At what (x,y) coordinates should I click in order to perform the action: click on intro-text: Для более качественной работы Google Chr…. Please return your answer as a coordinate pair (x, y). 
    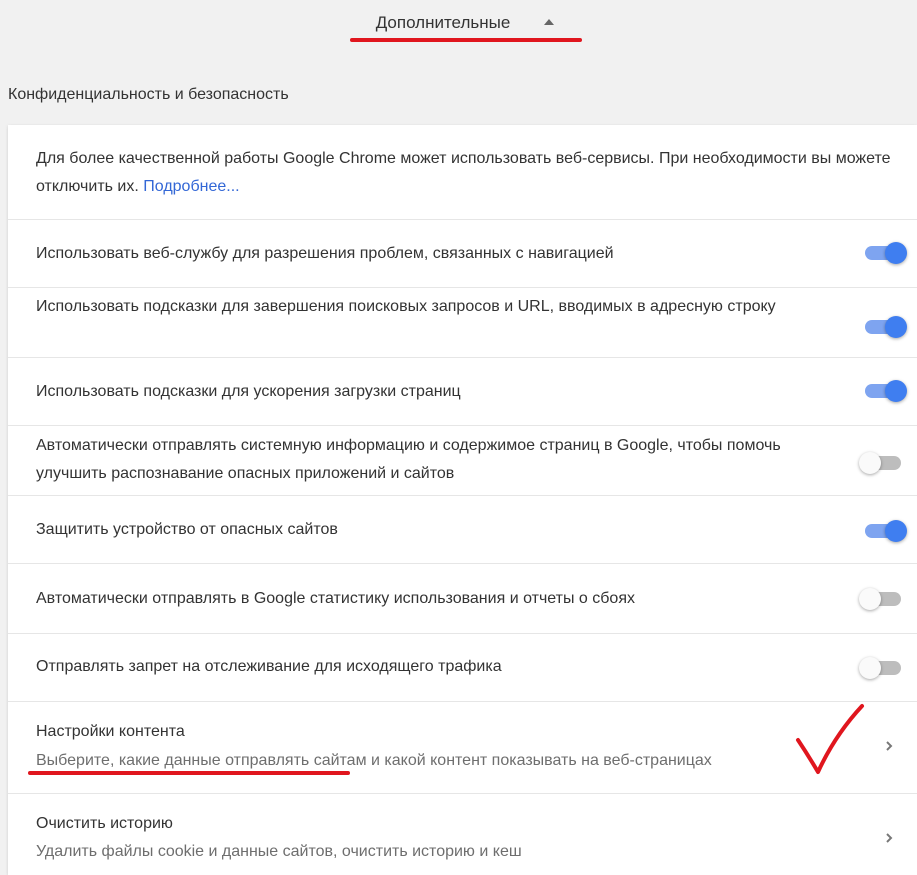
    Looking at the image, I should click on (471, 173).